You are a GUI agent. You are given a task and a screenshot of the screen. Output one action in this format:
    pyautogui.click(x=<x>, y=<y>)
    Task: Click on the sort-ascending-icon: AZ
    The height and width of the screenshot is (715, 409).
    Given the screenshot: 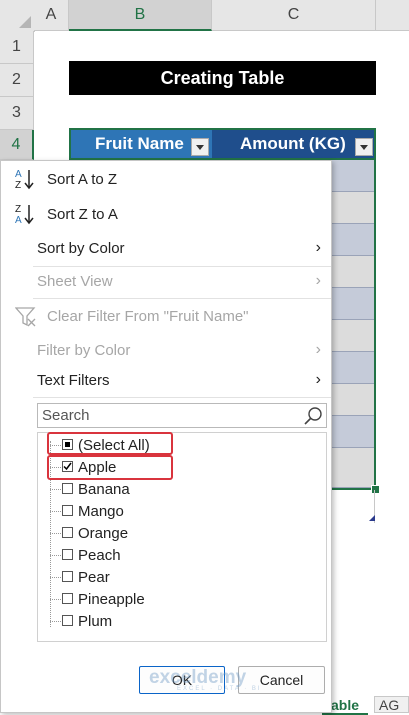 What is the action you would take?
    pyautogui.click(x=25, y=179)
    